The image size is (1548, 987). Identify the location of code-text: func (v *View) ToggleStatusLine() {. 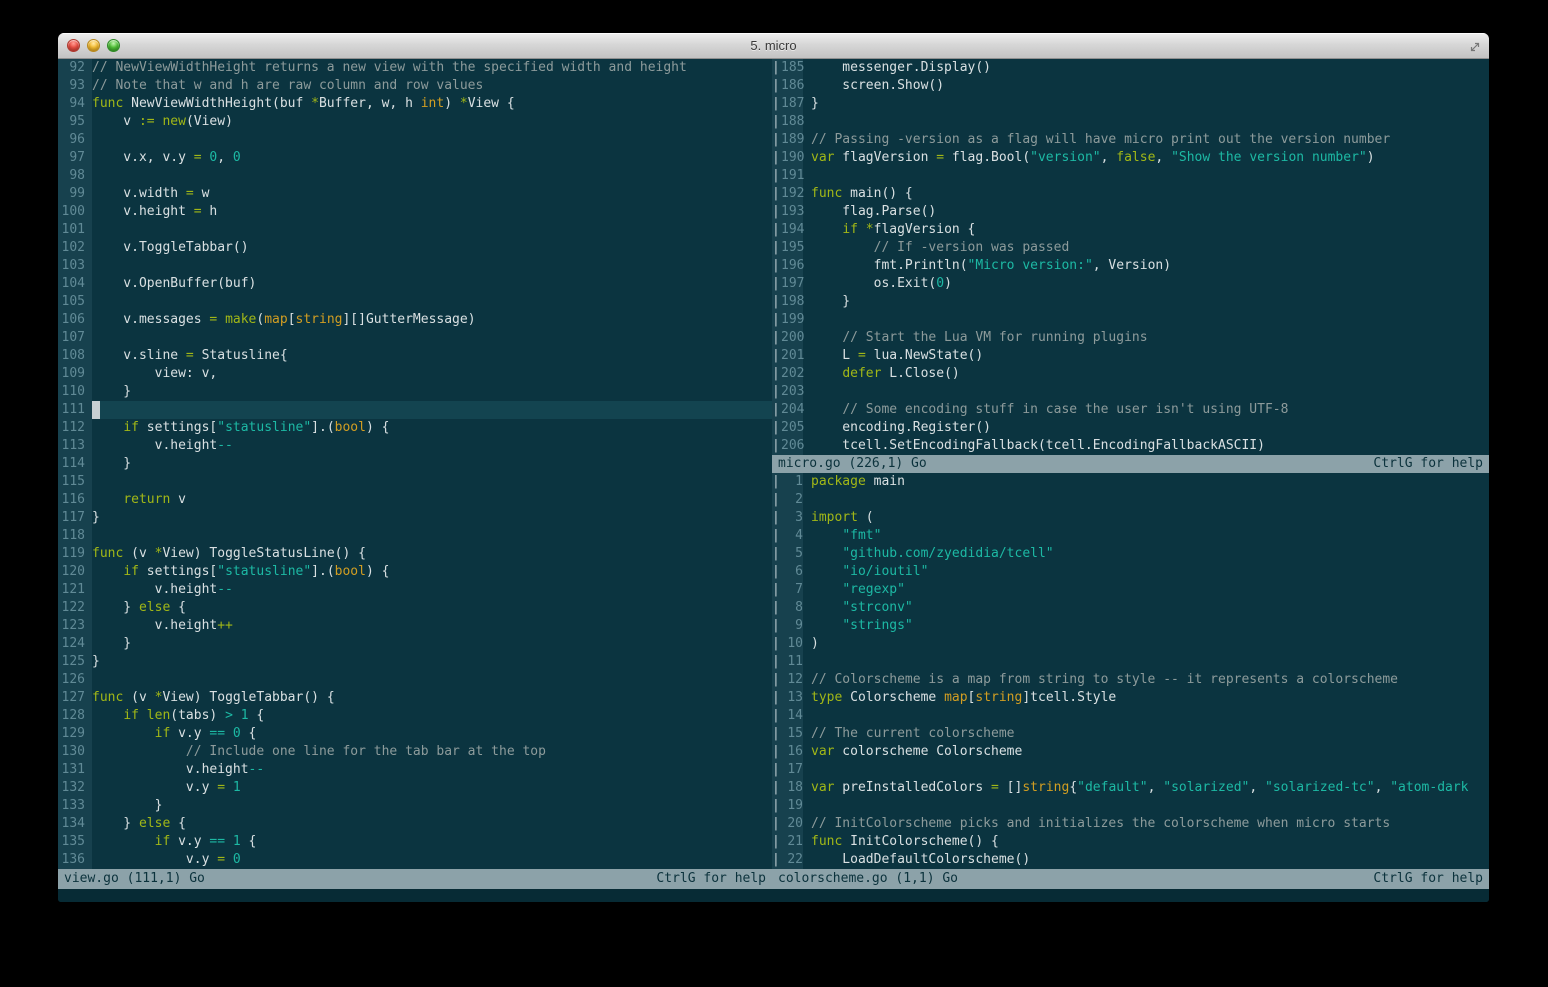
(229, 553).